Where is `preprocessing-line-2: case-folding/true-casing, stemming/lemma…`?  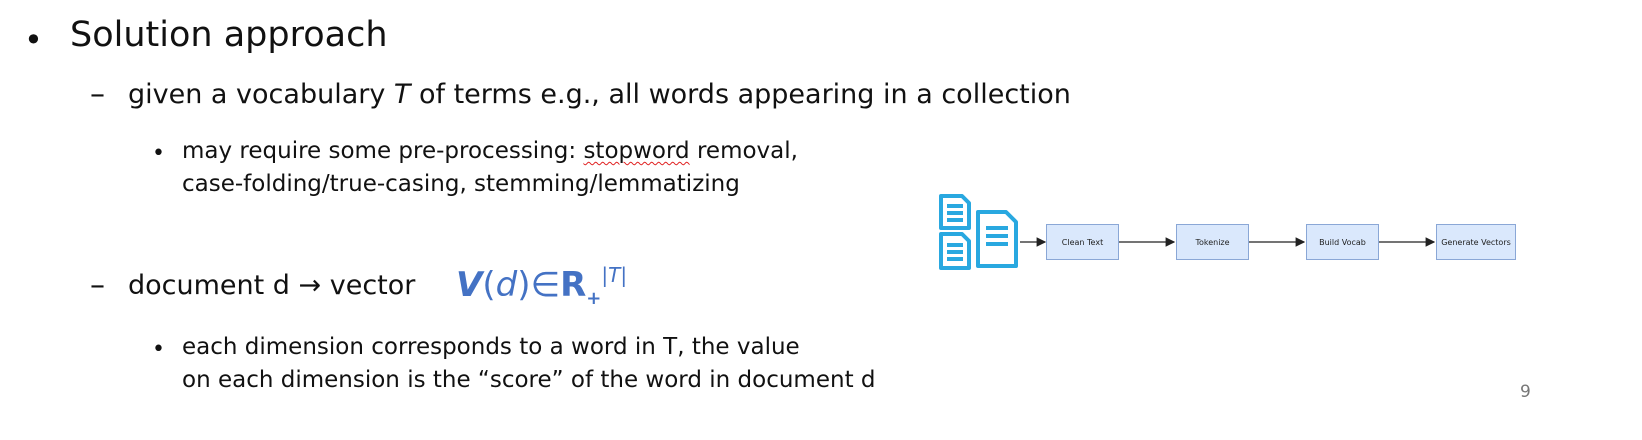
preprocessing-line-2: case-folding/true-casing, stemming/lemma… is located at coordinates (461, 184).